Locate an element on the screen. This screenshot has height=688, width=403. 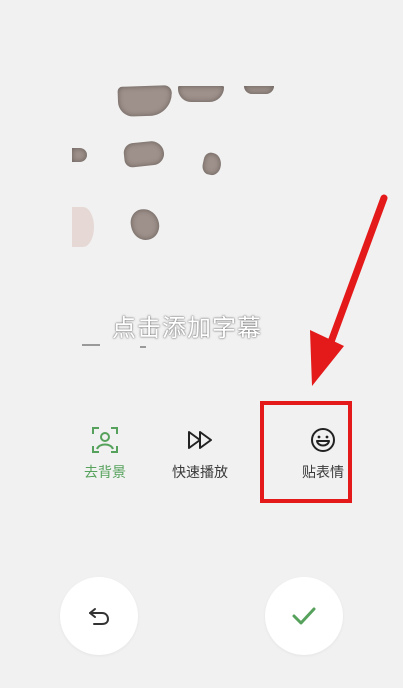
undo-button is located at coordinates (99, 616).